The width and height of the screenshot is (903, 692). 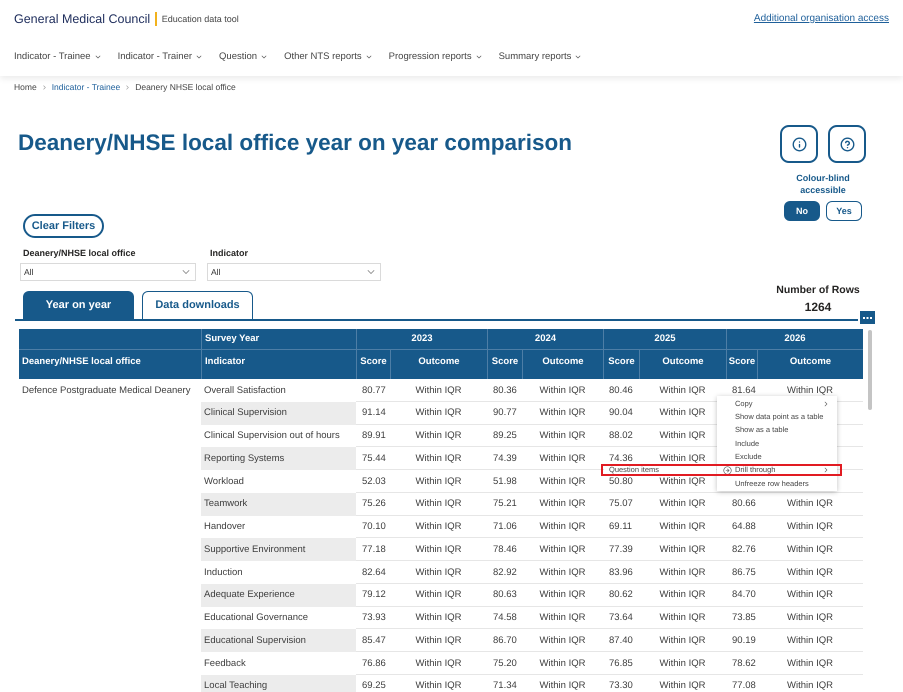 I want to click on toggle-option: No, so click(x=802, y=211).